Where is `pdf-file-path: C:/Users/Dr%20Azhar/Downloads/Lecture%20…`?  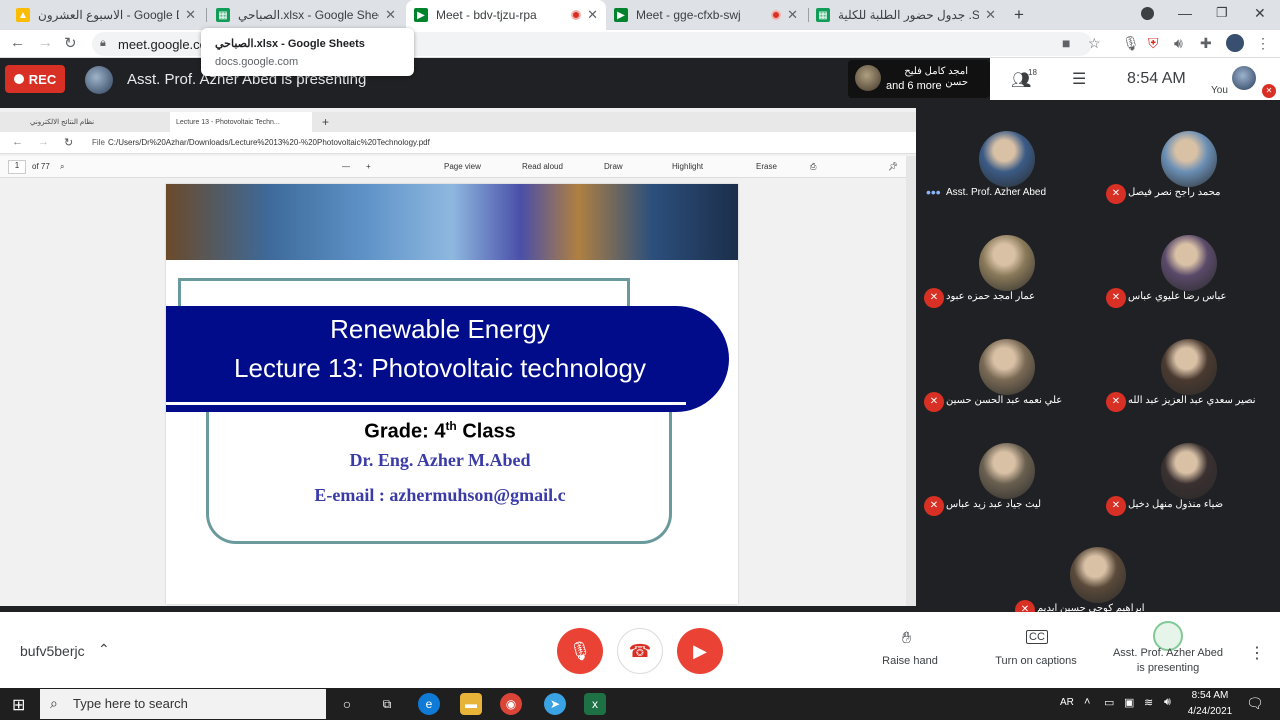 pdf-file-path: C:/Users/Dr%20Azhar/Downloads/Lecture%20… is located at coordinates (269, 142).